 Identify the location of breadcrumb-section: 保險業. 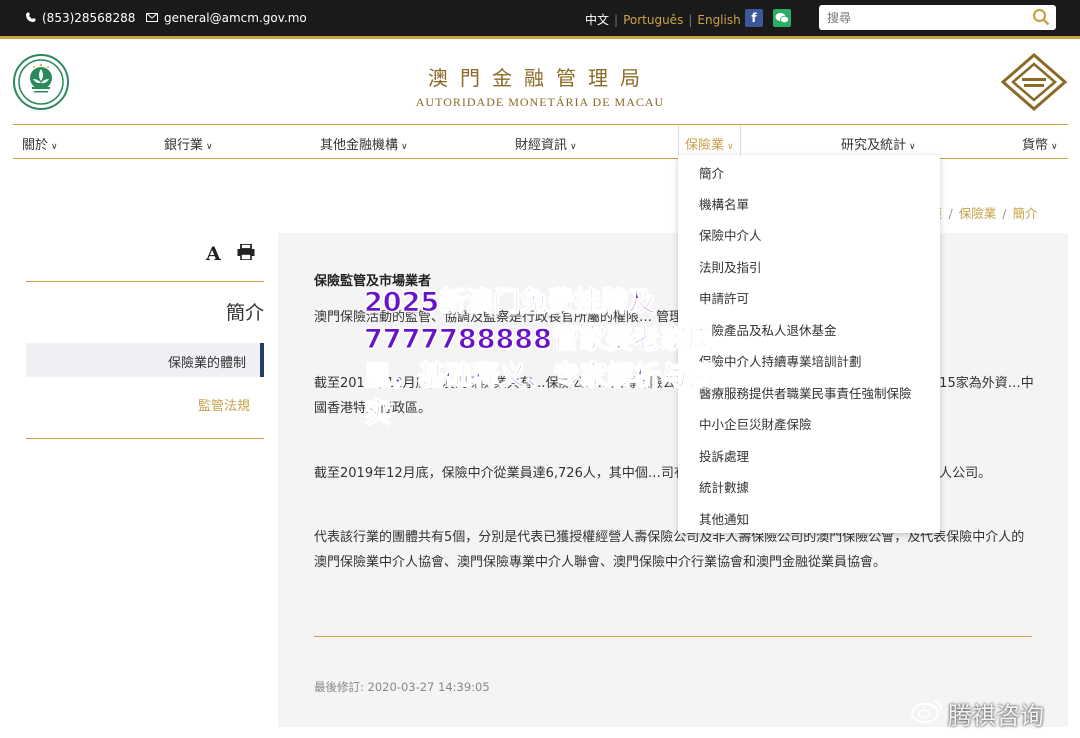
(978, 213).